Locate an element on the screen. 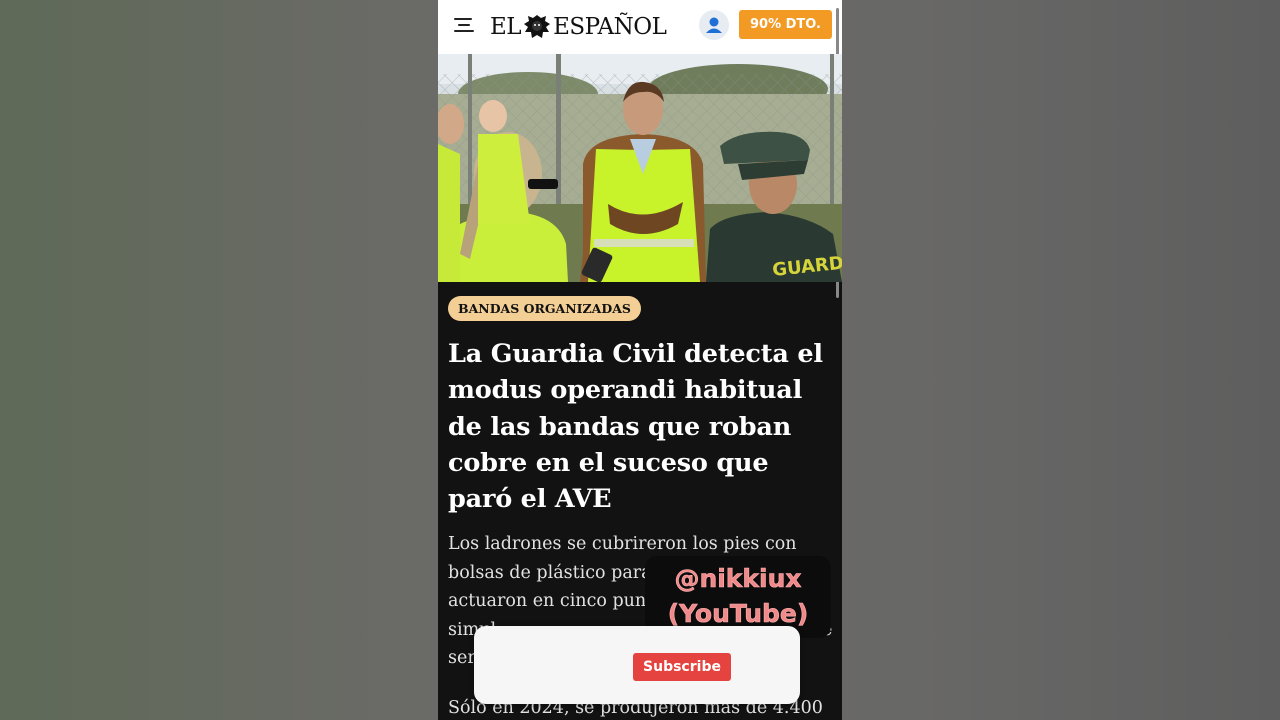  user-icon is located at coordinates (714, 25).